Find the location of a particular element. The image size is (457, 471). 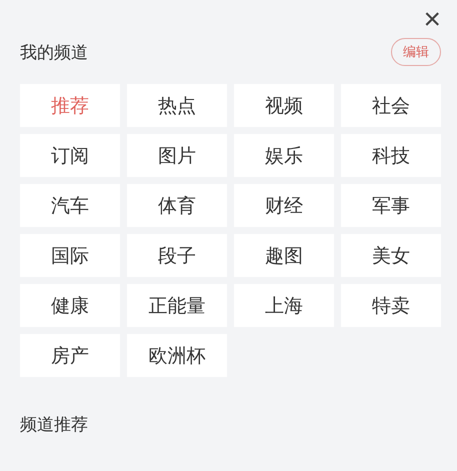

channel-tile: 汽车 is located at coordinates (70, 205).